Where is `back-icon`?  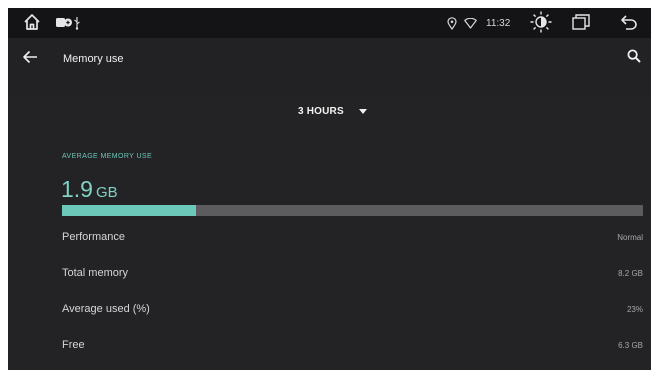
back-icon is located at coordinates (629, 22).